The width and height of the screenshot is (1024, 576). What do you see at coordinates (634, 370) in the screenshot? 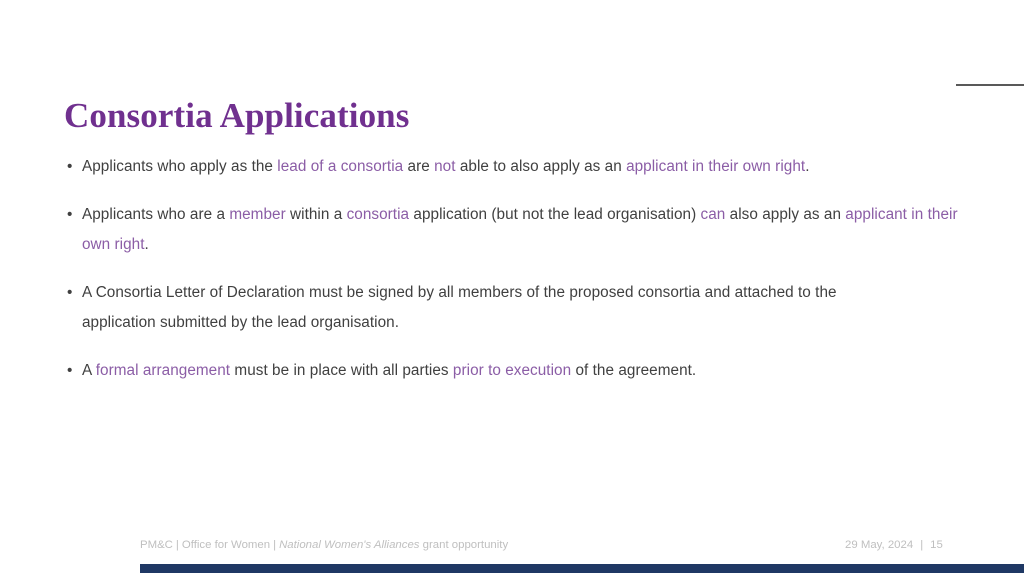
I see `bullet-segment: of the agreement.` at bounding box center [634, 370].